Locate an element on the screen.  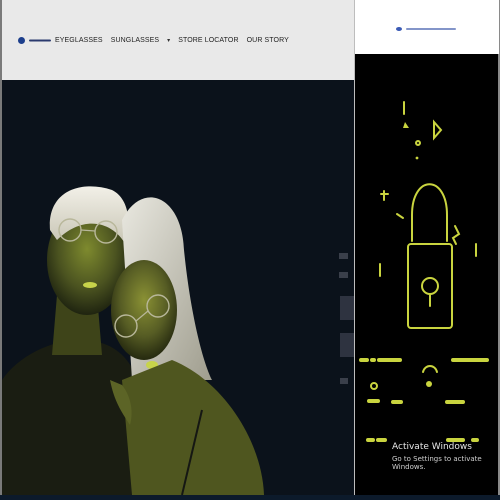
nav-store-locator: STORE LOCATOR is located at coordinates (208, 40).